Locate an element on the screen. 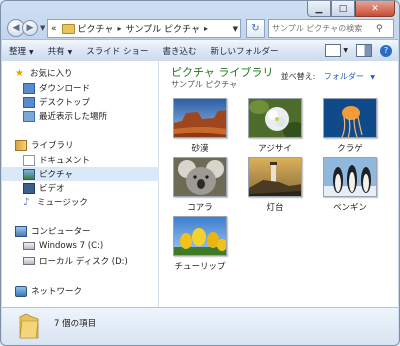 The width and height of the screenshot is (400, 346). details-pane: 7 個の項目 is located at coordinates (200, 326).